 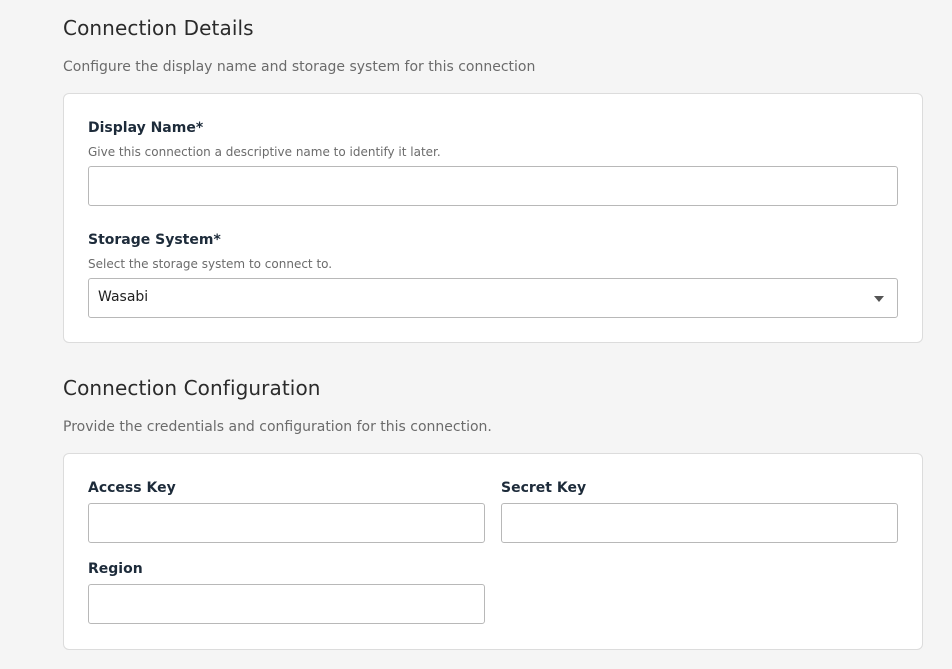 What do you see at coordinates (544, 488) in the screenshot?
I see `secret-key-label: Secret Key` at bounding box center [544, 488].